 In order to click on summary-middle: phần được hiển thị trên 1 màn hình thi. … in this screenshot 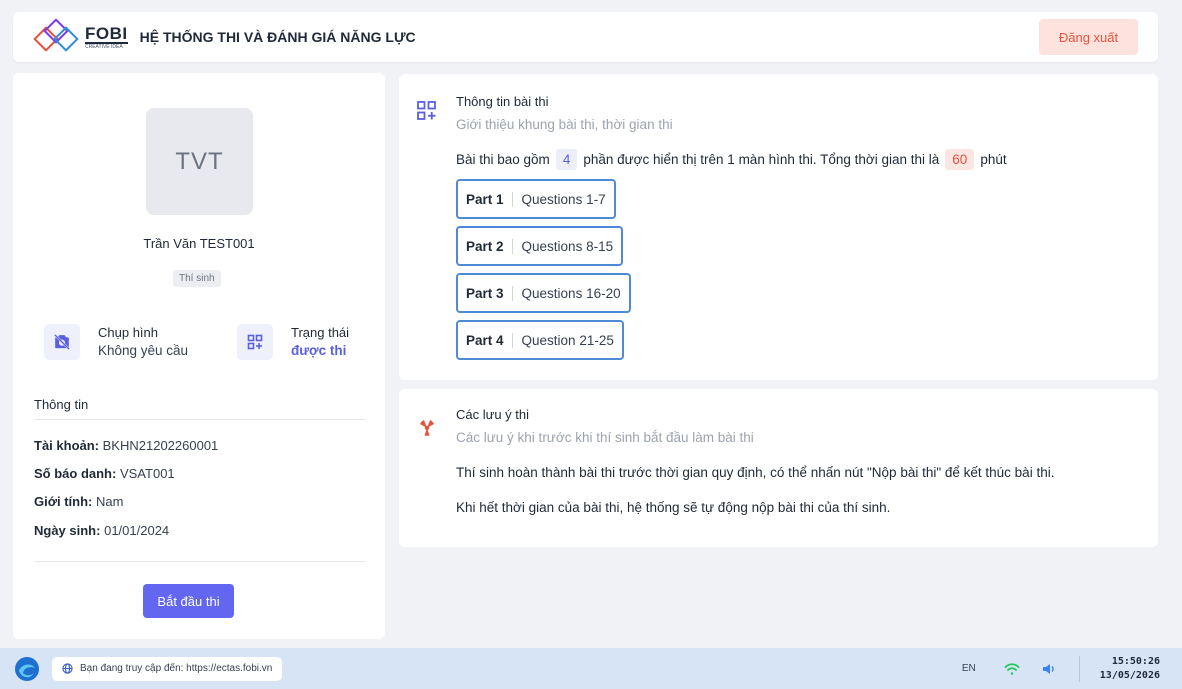, I will do `click(761, 159)`.